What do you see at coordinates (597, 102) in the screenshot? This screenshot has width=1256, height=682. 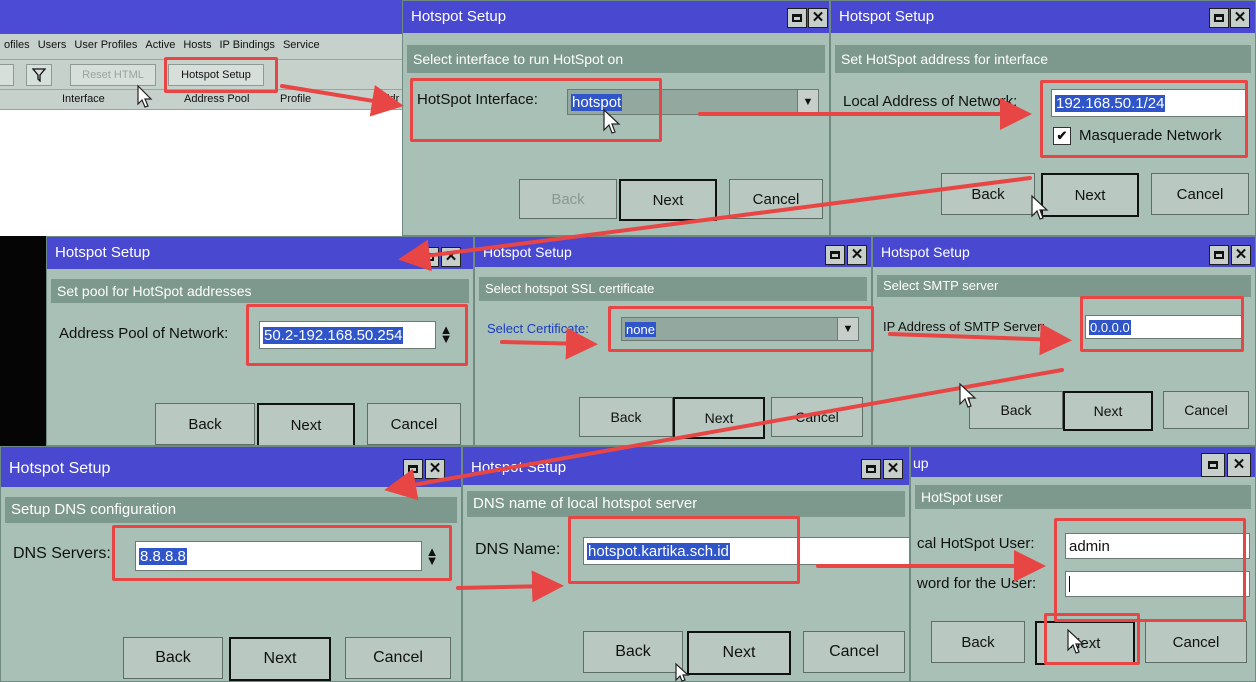 I see `interface-value: hotspot` at bounding box center [597, 102].